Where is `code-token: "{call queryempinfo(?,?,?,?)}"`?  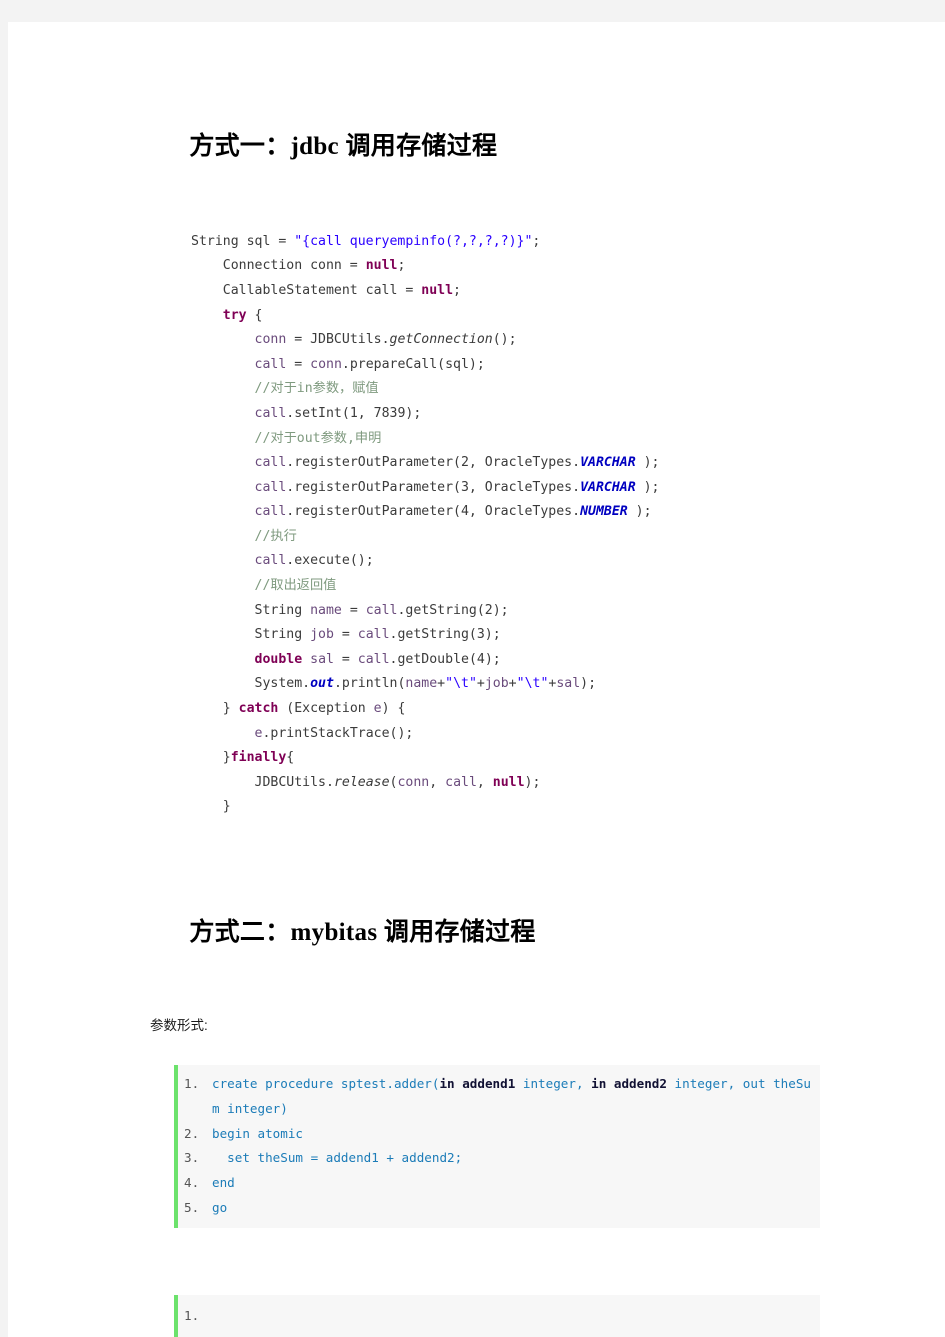 code-token: "{call queryempinfo(?,?,?,?)}" is located at coordinates (413, 241).